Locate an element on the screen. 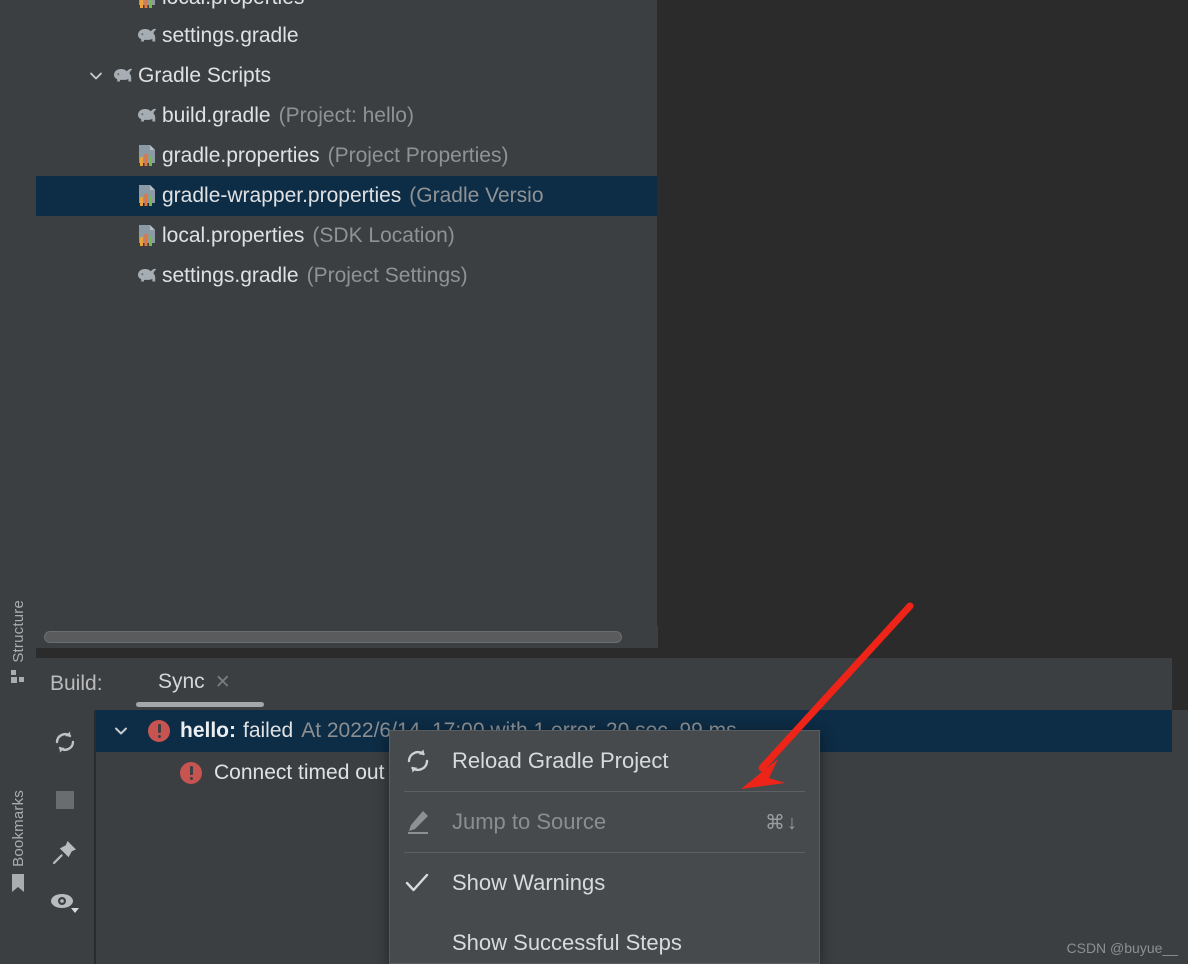  tree-row-label: gradle.properties is located at coordinates (241, 155).